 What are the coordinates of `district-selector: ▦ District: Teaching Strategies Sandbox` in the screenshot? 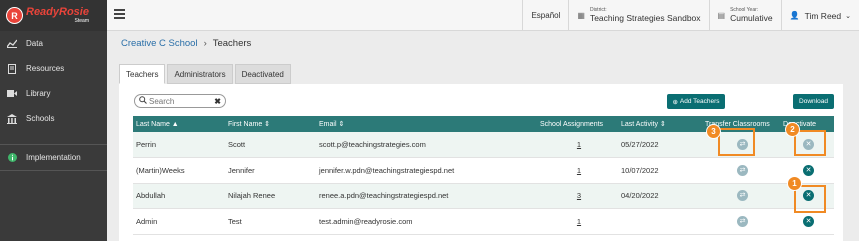 It's located at (638, 15).